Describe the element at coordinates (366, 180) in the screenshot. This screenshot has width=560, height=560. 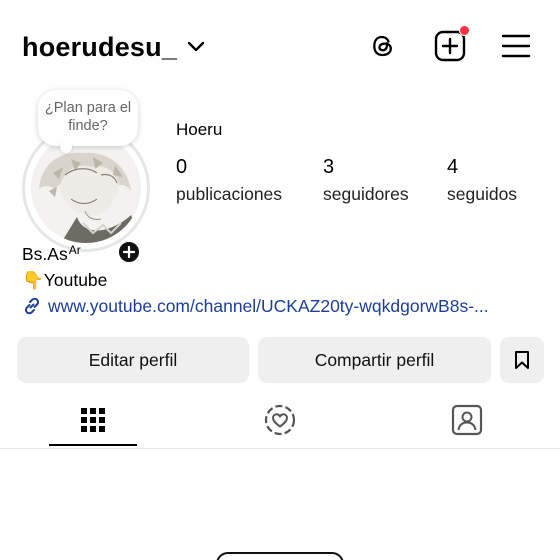
I see `stat-followers: 3 seguidores` at that location.